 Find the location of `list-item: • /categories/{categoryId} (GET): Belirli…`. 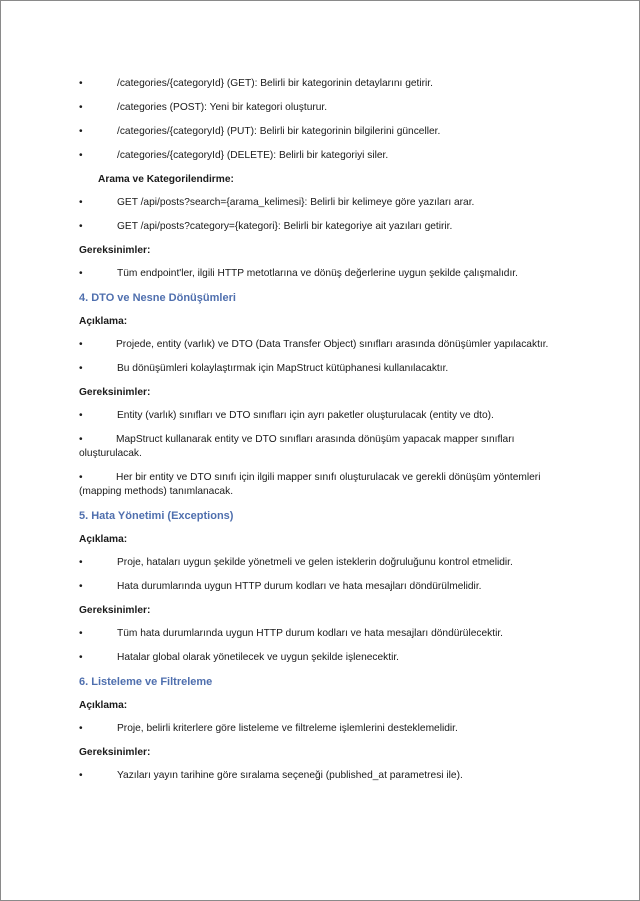

list-item: • /categories/{categoryId} (GET): Belirli… is located at coordinates (319, 84).